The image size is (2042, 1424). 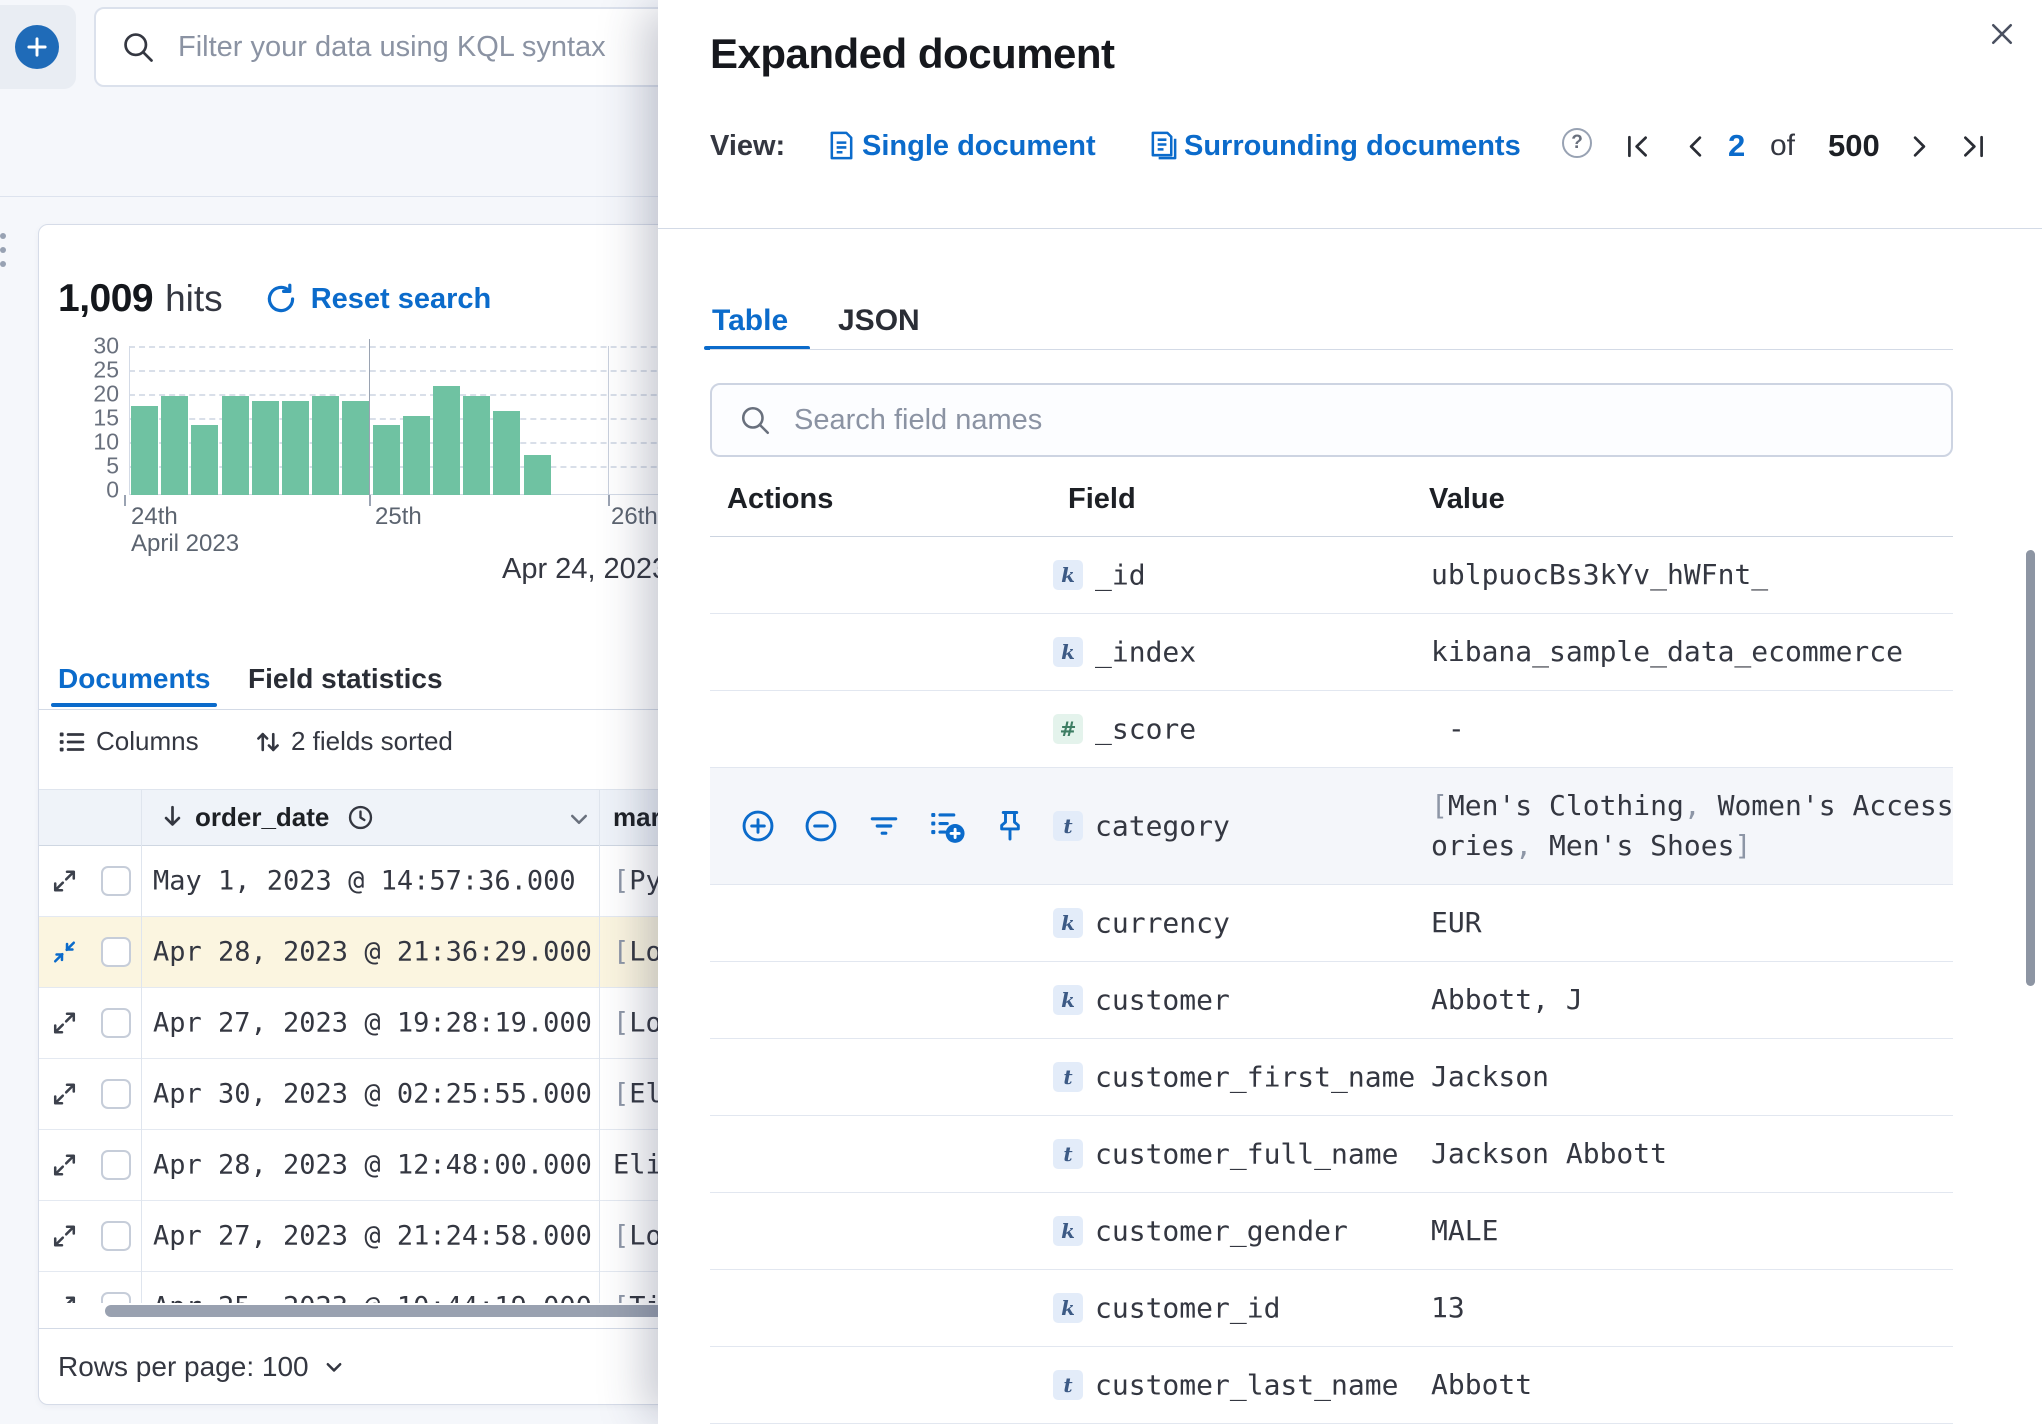 What do you see at coordinates (1695, 146) in the screenshot?
I see `previous-page-icon` at bounding box center [1695, 146].